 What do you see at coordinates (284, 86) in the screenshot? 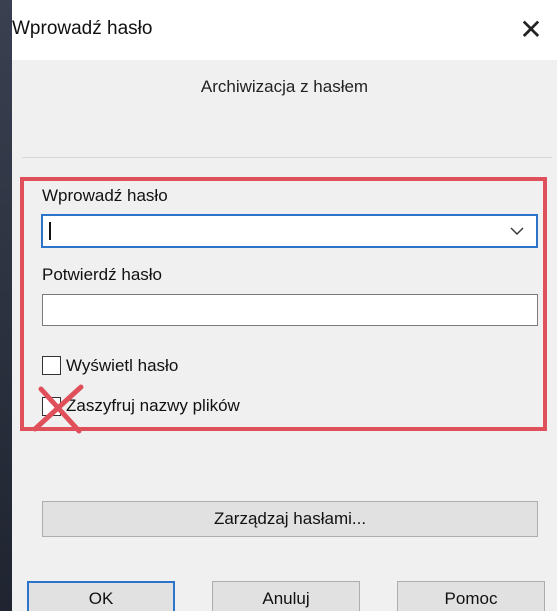
I see `dialog-subtitle: Archiwizacja z hasłem` at bounding box center [284, 86].